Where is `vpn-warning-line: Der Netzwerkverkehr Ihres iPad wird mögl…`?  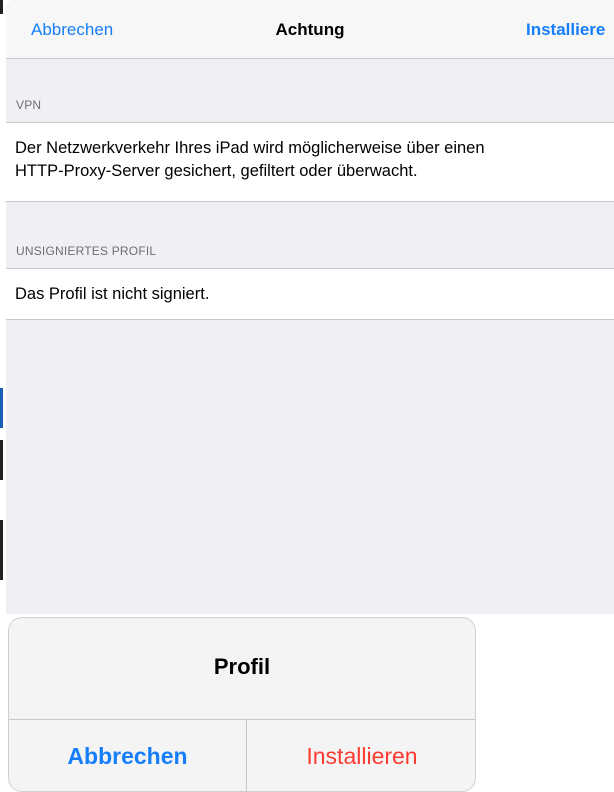 vpn-warning-line: Der Netzwerkverkehr Ihres iPad wird mögl… is located at coordinates (250, 148).